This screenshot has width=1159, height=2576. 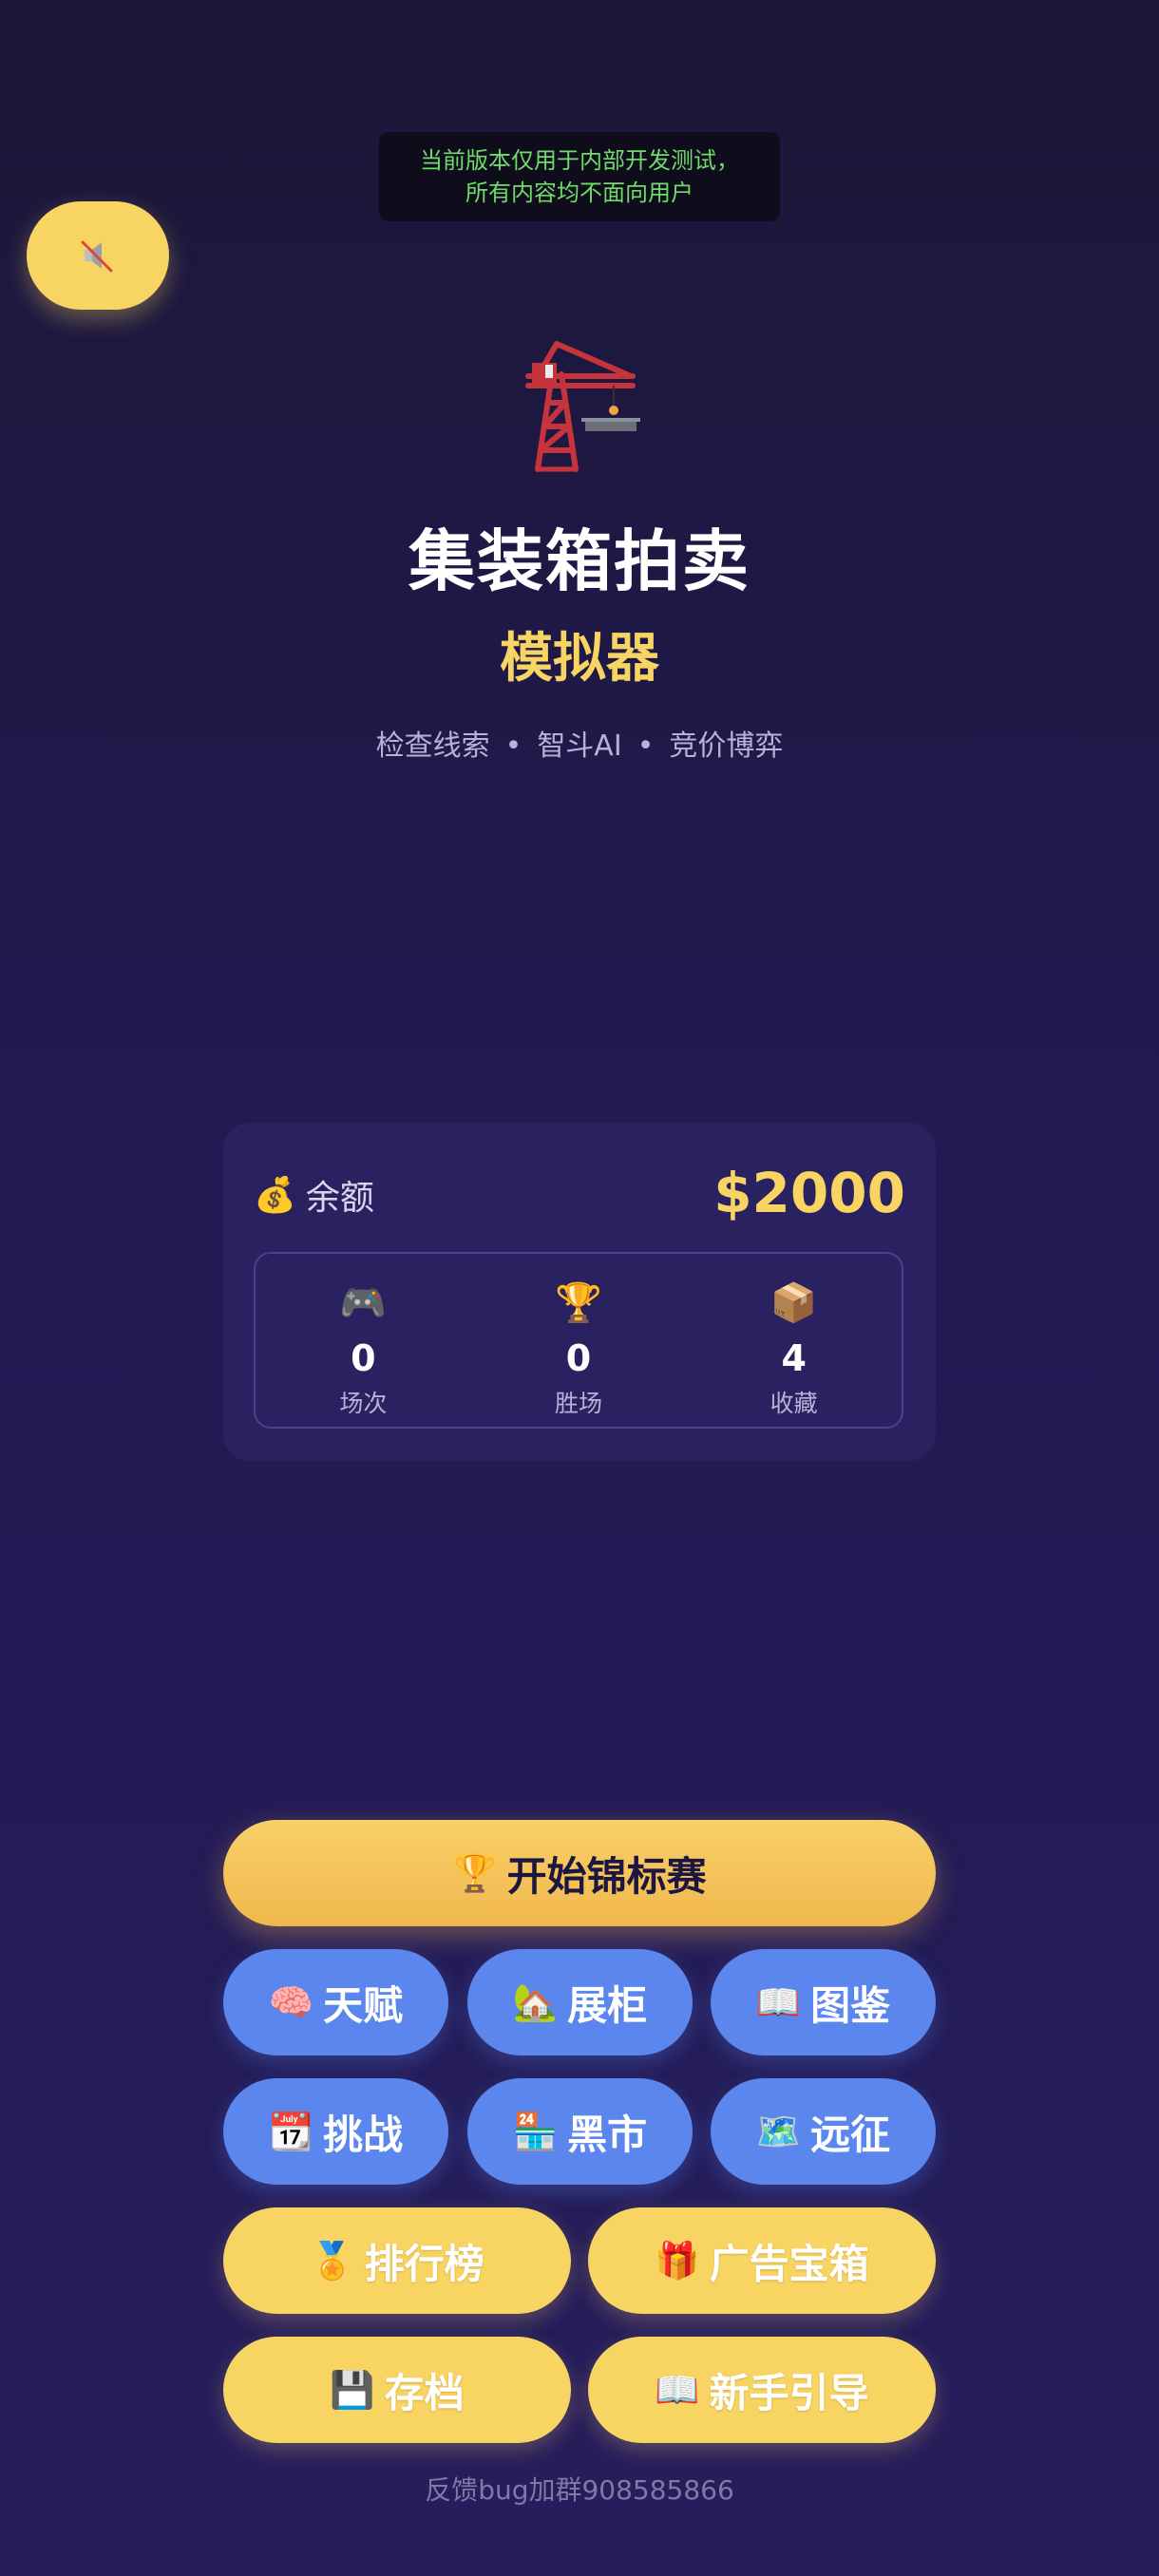 What do you see at coordinates (432, 746) in the screenshot?
I see `tagline-item: 检查线索` at bounding box center [432, 746].